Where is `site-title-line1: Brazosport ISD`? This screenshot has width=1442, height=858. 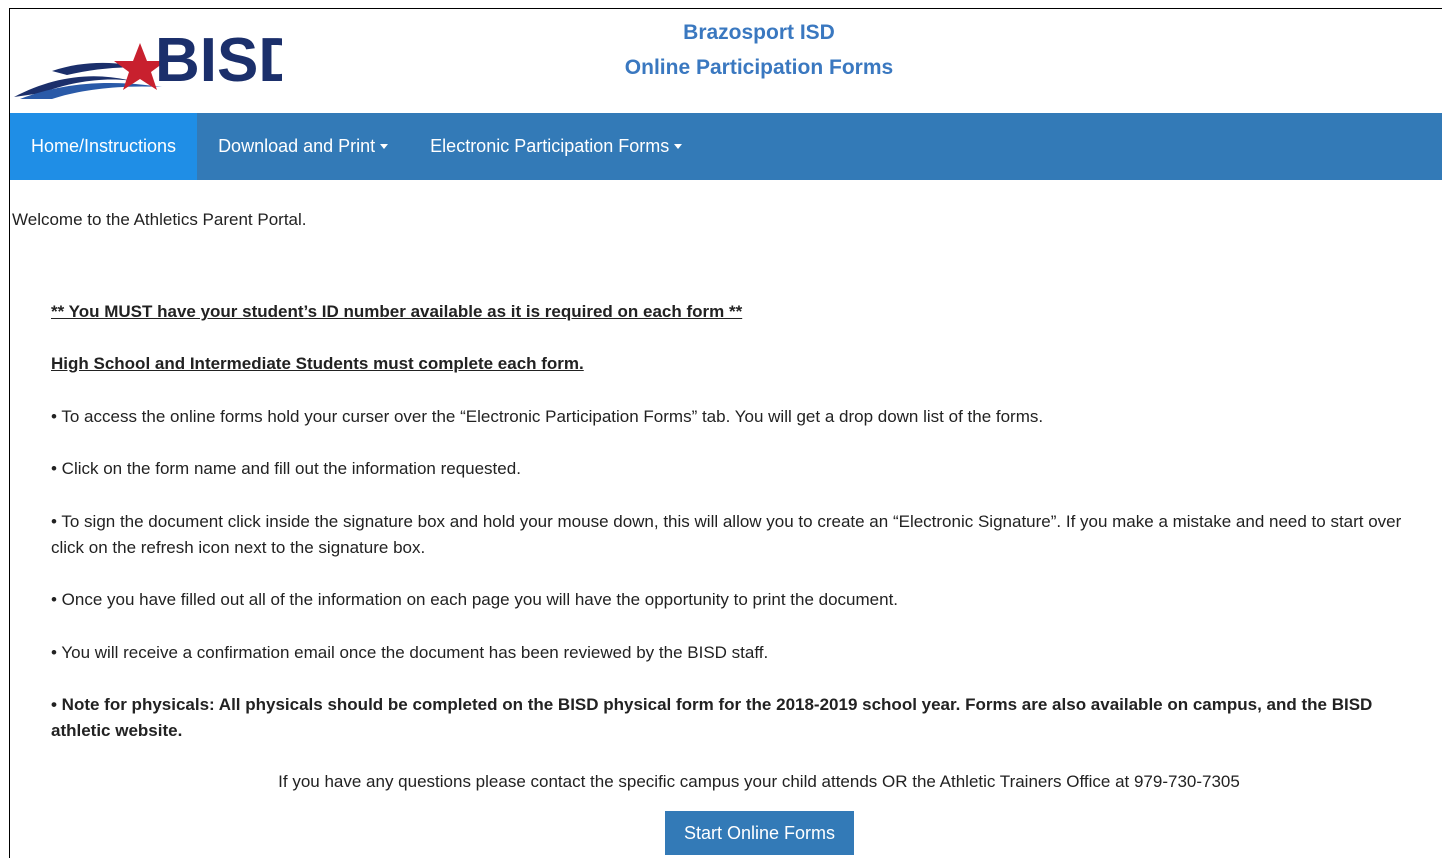
site-title-line1: Brazosport ISD is located at coordinates (759, 32).